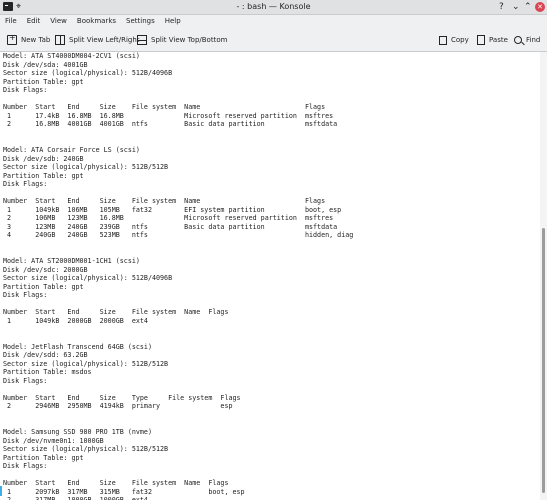 Image resolution: width=547 pixels, height=500 pixels. What do you see at coordinates (460, 40) in the screenshot?
I see `copy-label: Copy` at bounding box center [460, 40].